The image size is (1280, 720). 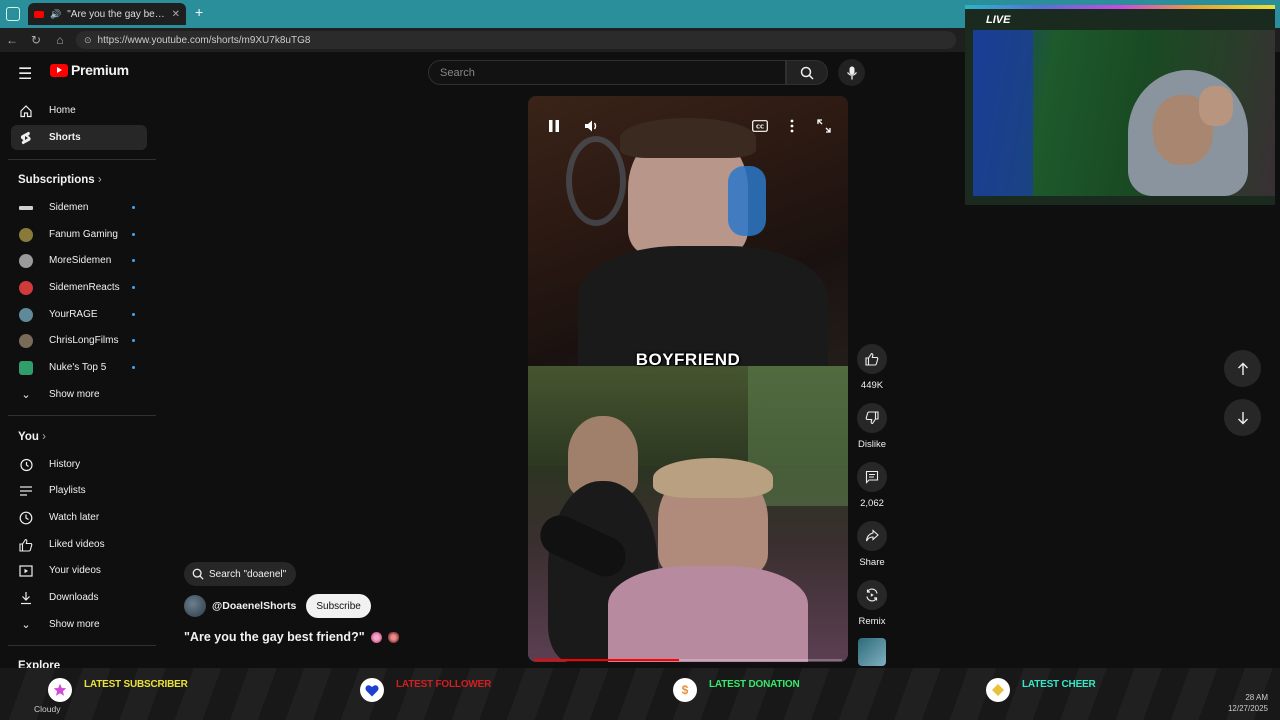 What do you see at coordinates (376, 637) in the screenshot?
I see `donut-emoji-icon` at bounding box center [376, 637].